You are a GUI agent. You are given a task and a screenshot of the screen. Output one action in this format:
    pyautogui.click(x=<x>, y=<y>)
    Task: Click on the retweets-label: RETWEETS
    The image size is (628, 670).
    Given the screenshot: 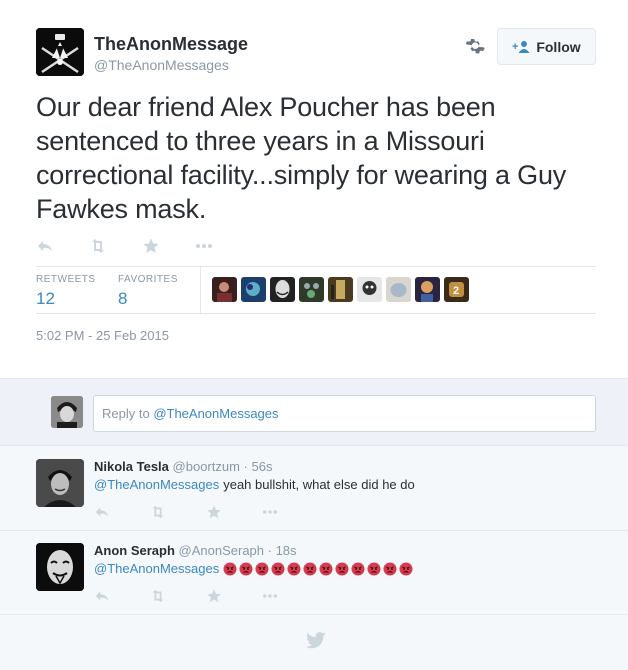 What is the action you would take?
    pyautogui.click(x=66, y=279)
    